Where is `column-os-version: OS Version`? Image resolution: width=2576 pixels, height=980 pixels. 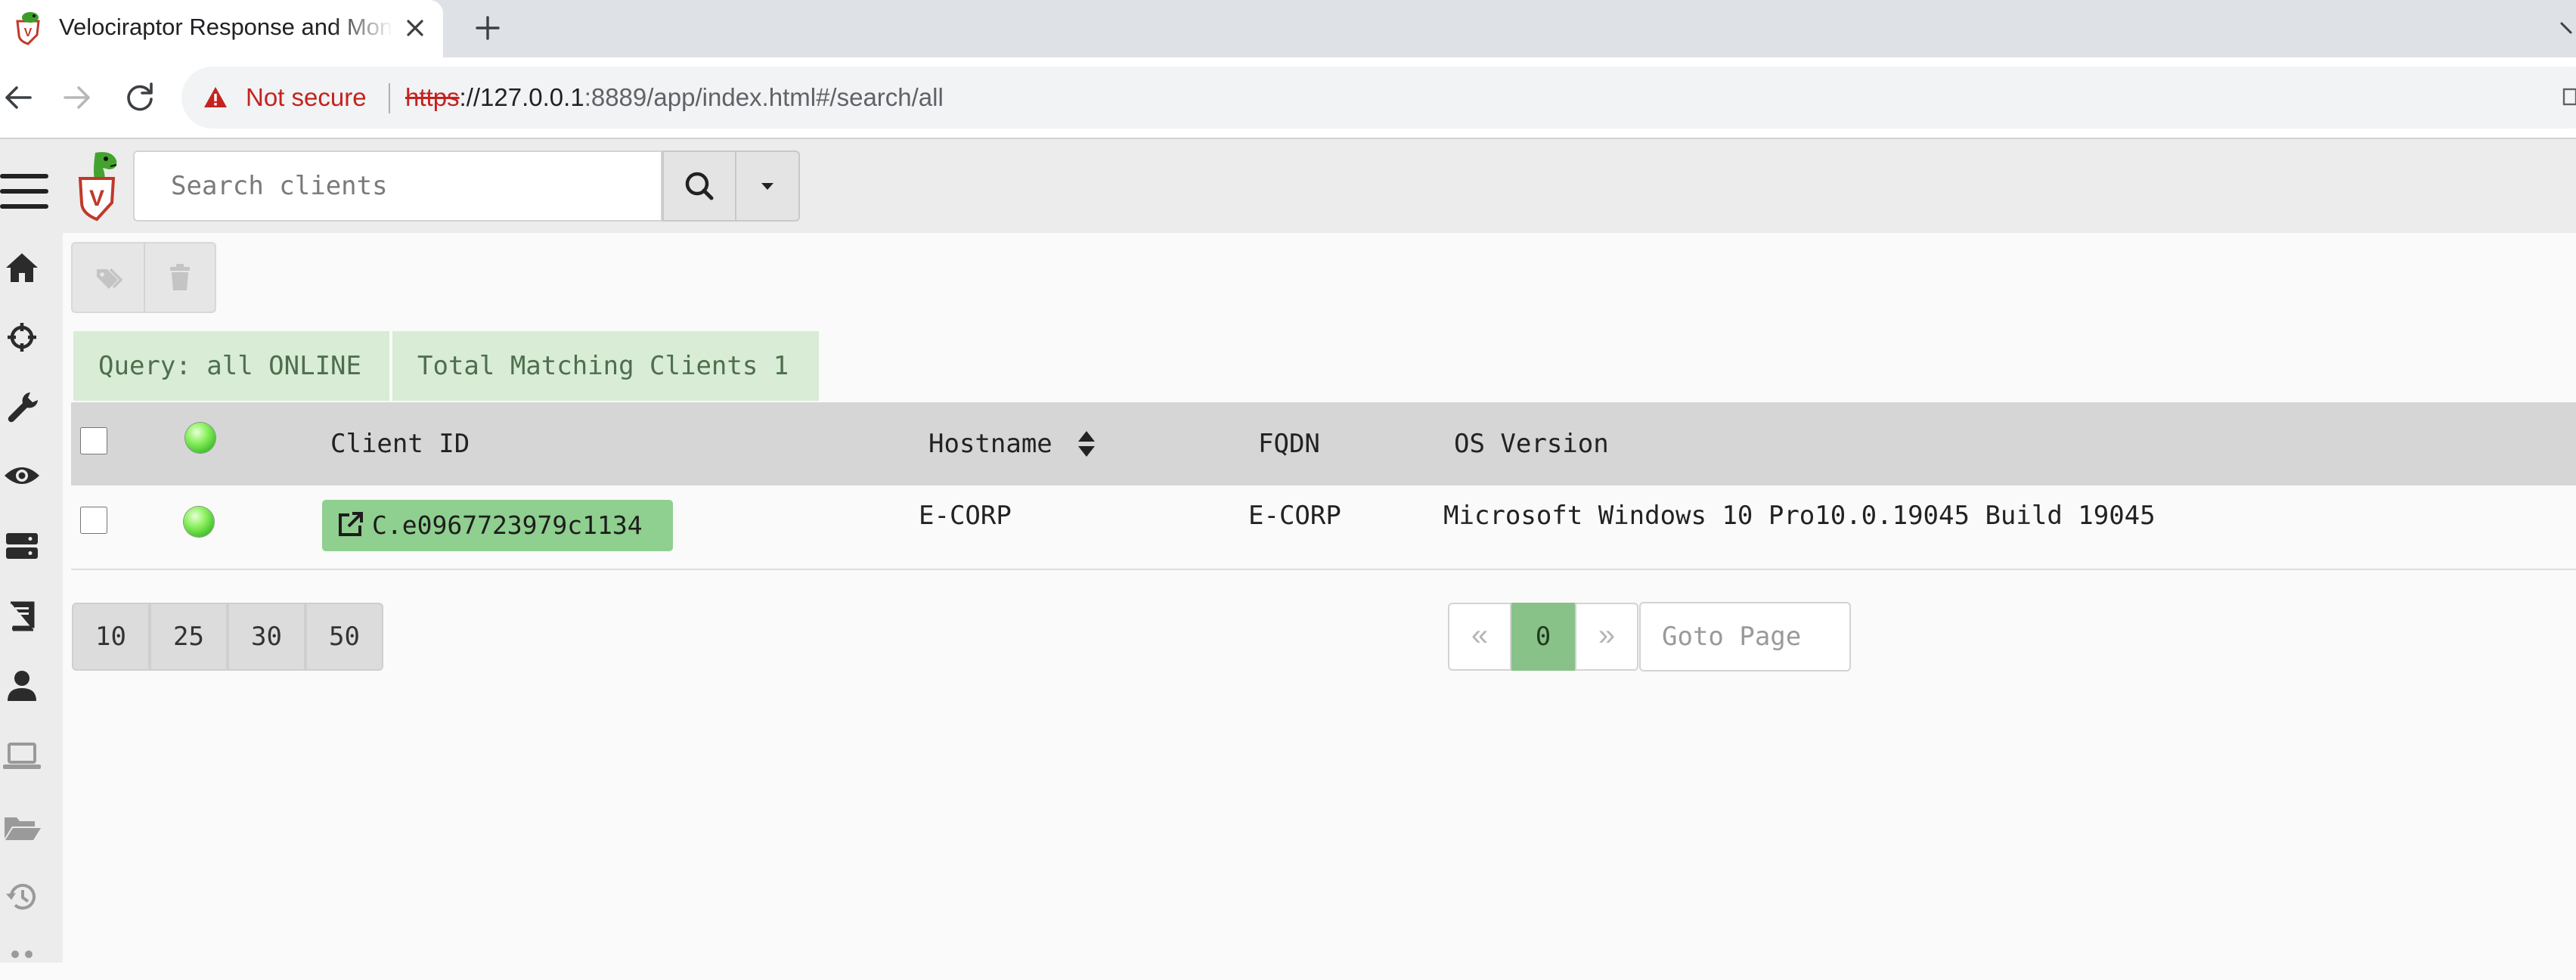 column-os-version: OS Version is located at coordinates (1531, 444).